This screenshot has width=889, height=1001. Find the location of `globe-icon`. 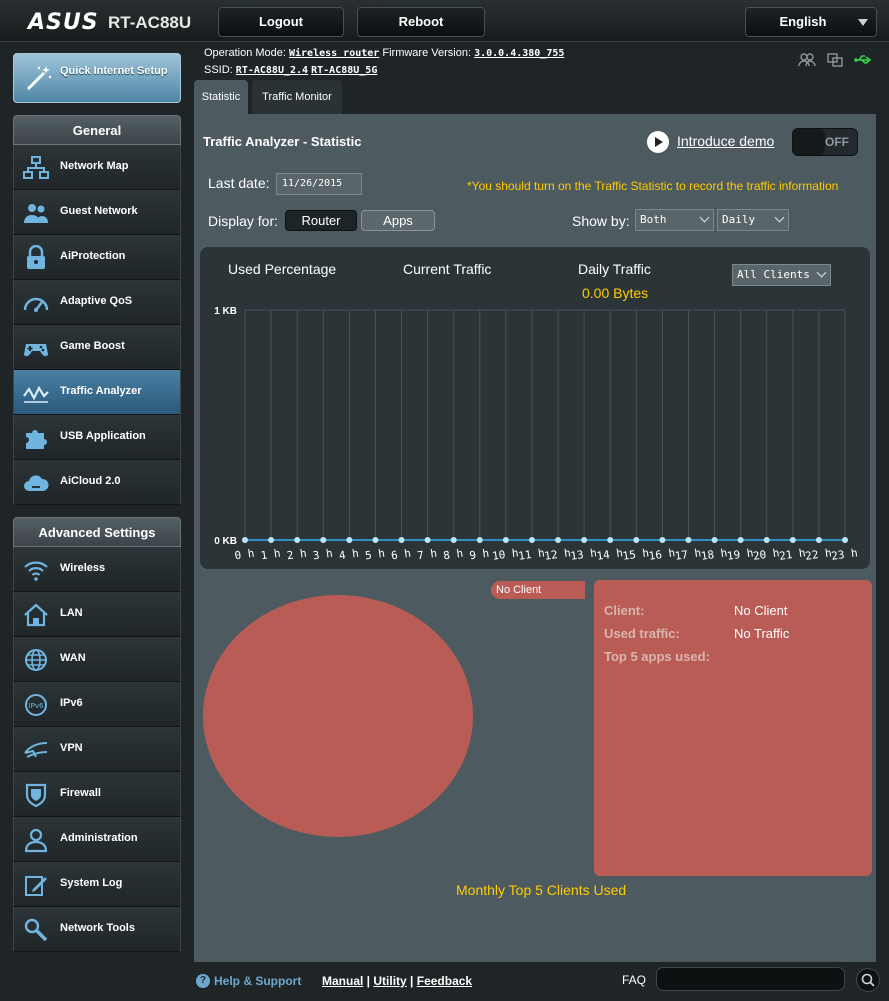

globe-icon is located at coordinates (36, 660).